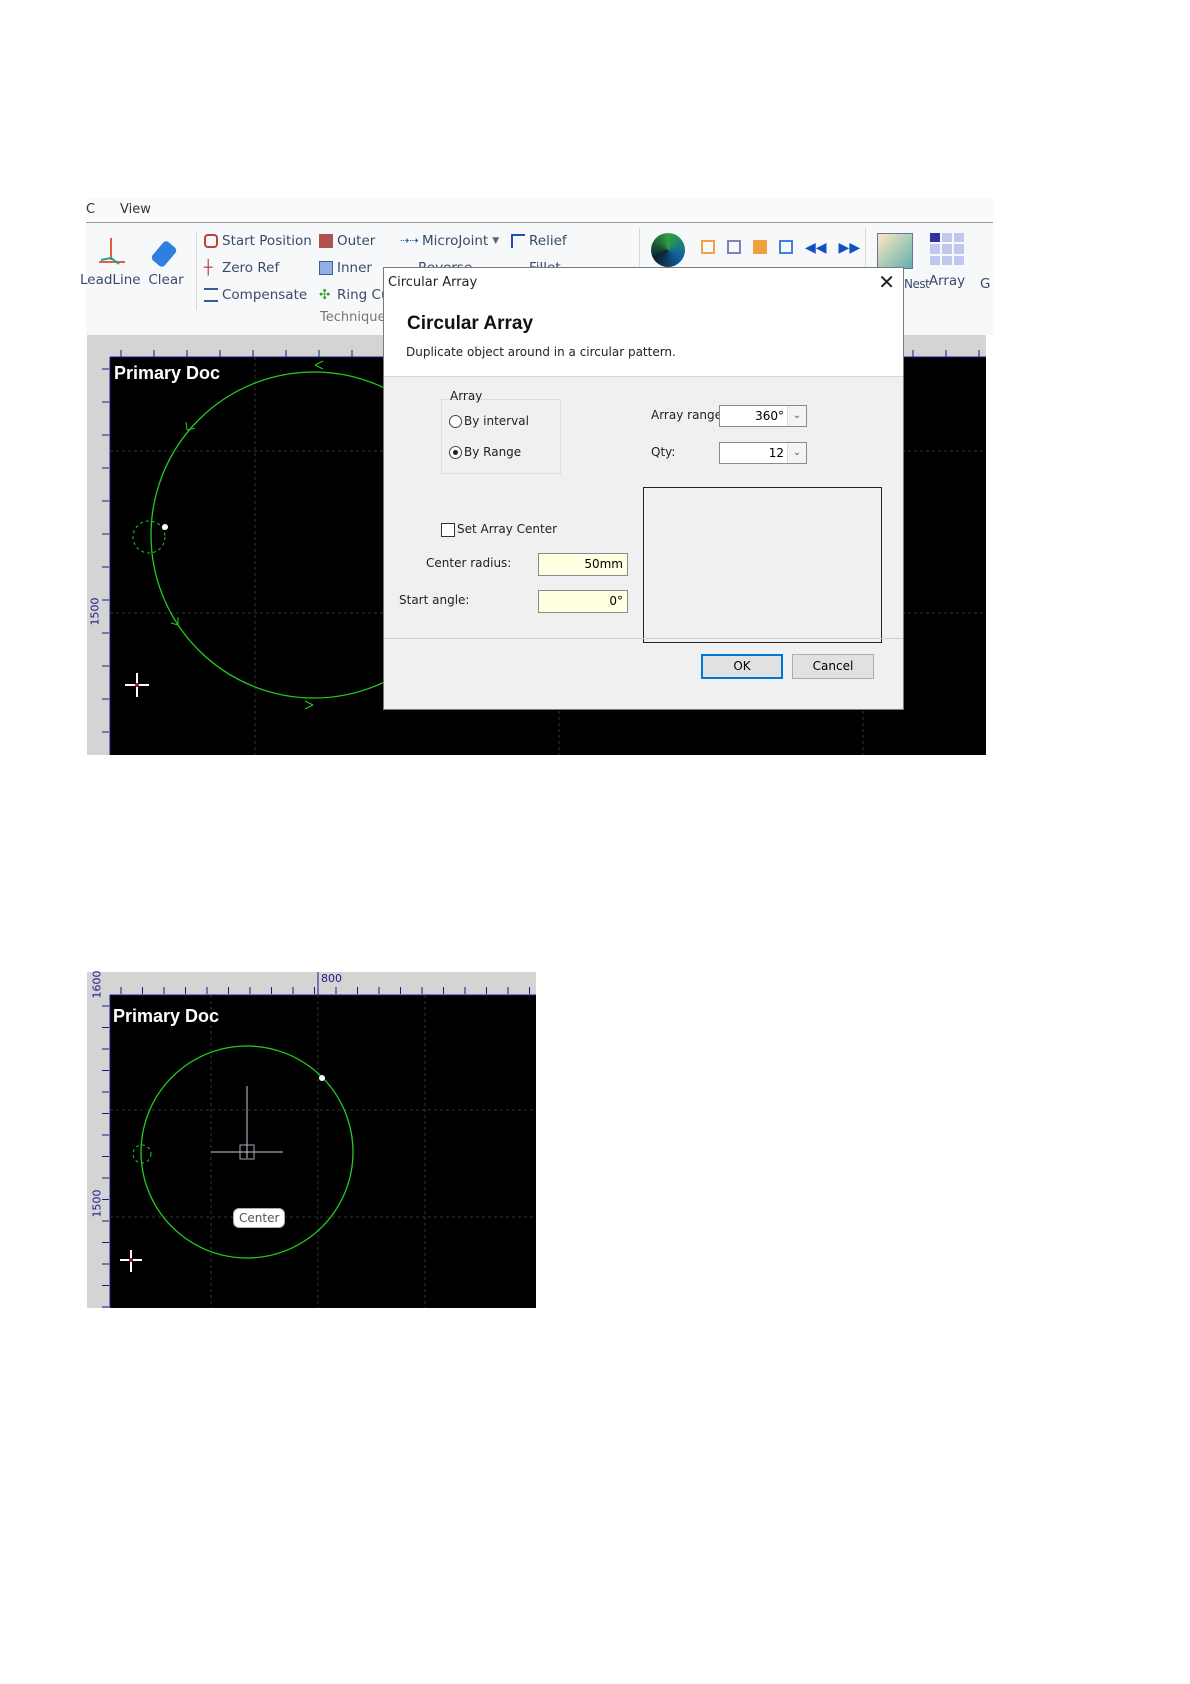  Describe the element at coordinates (208, 268) in the screenshot. I see `zero-ref-icon: ┼` at that location.